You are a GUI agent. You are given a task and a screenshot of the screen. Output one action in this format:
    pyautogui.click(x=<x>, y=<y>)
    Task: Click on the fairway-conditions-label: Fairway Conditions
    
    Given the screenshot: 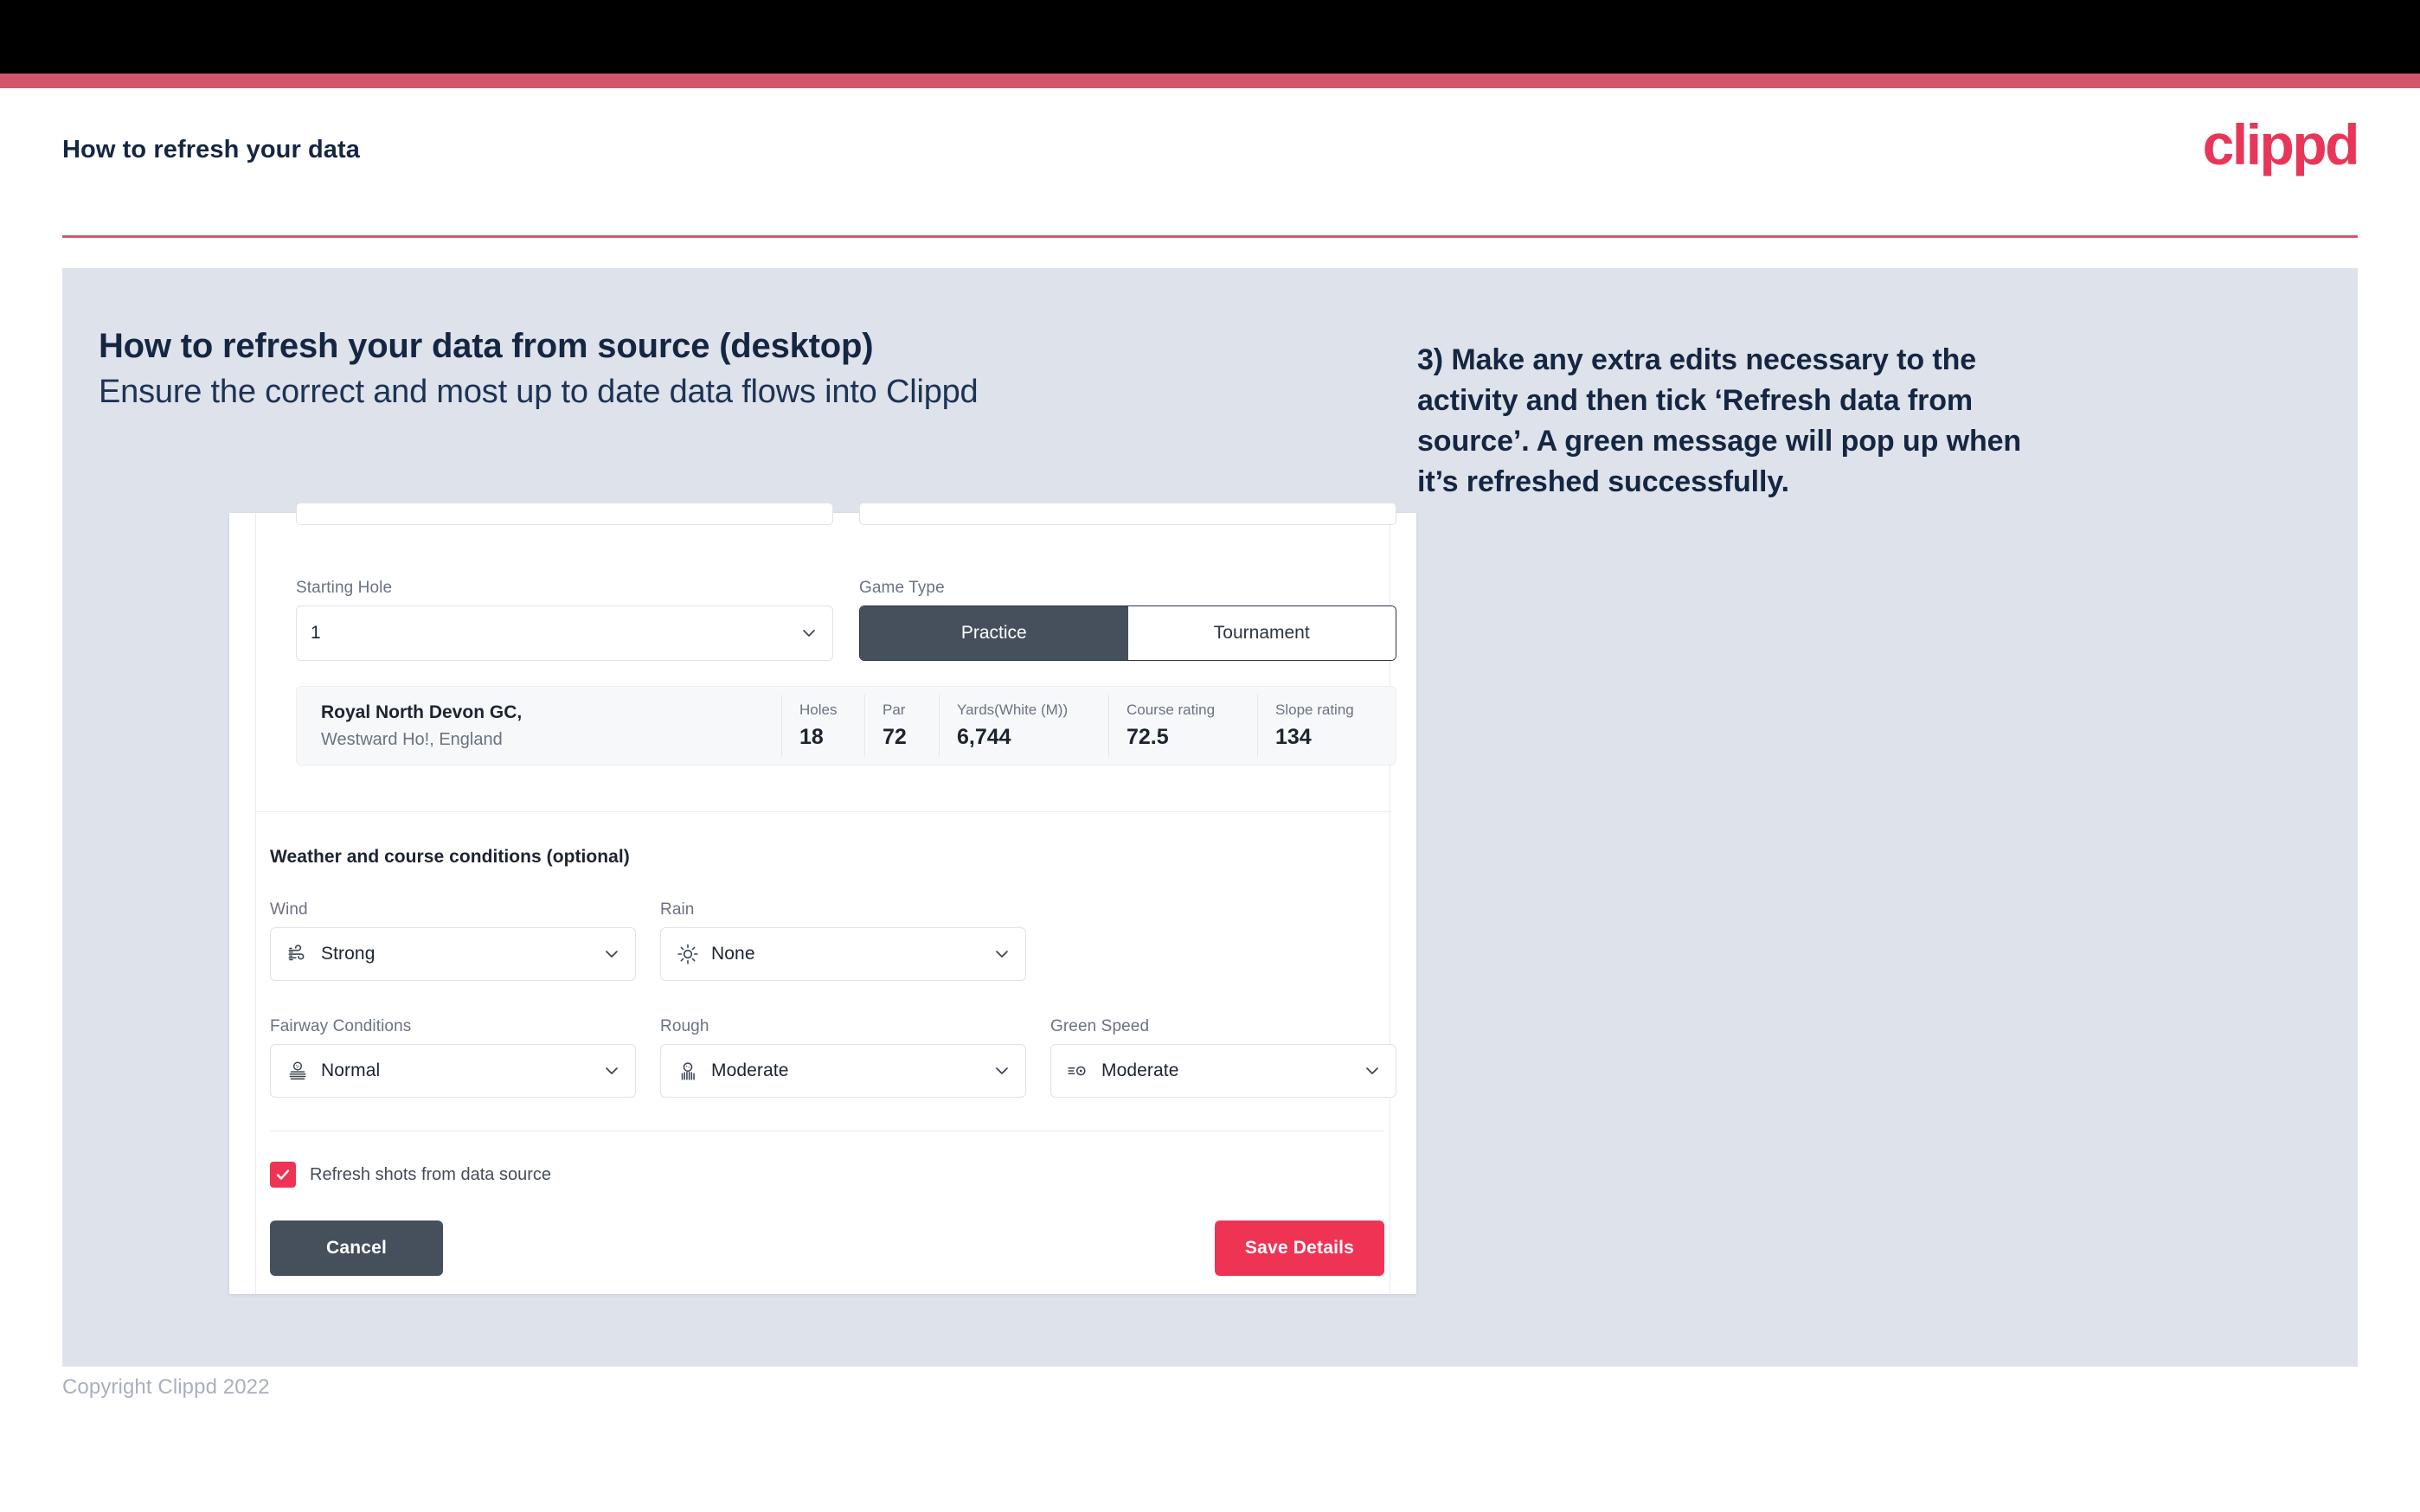 What is the action you would take?
    pyautogui.click(x=341, y=1026)
    